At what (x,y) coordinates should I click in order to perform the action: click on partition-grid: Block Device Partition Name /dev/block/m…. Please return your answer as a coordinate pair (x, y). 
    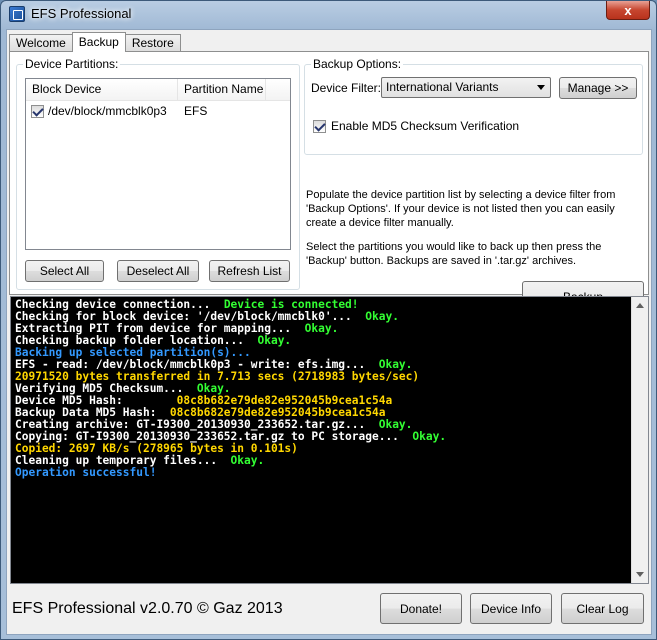
    Looking at the image, I should click on (158, 164).